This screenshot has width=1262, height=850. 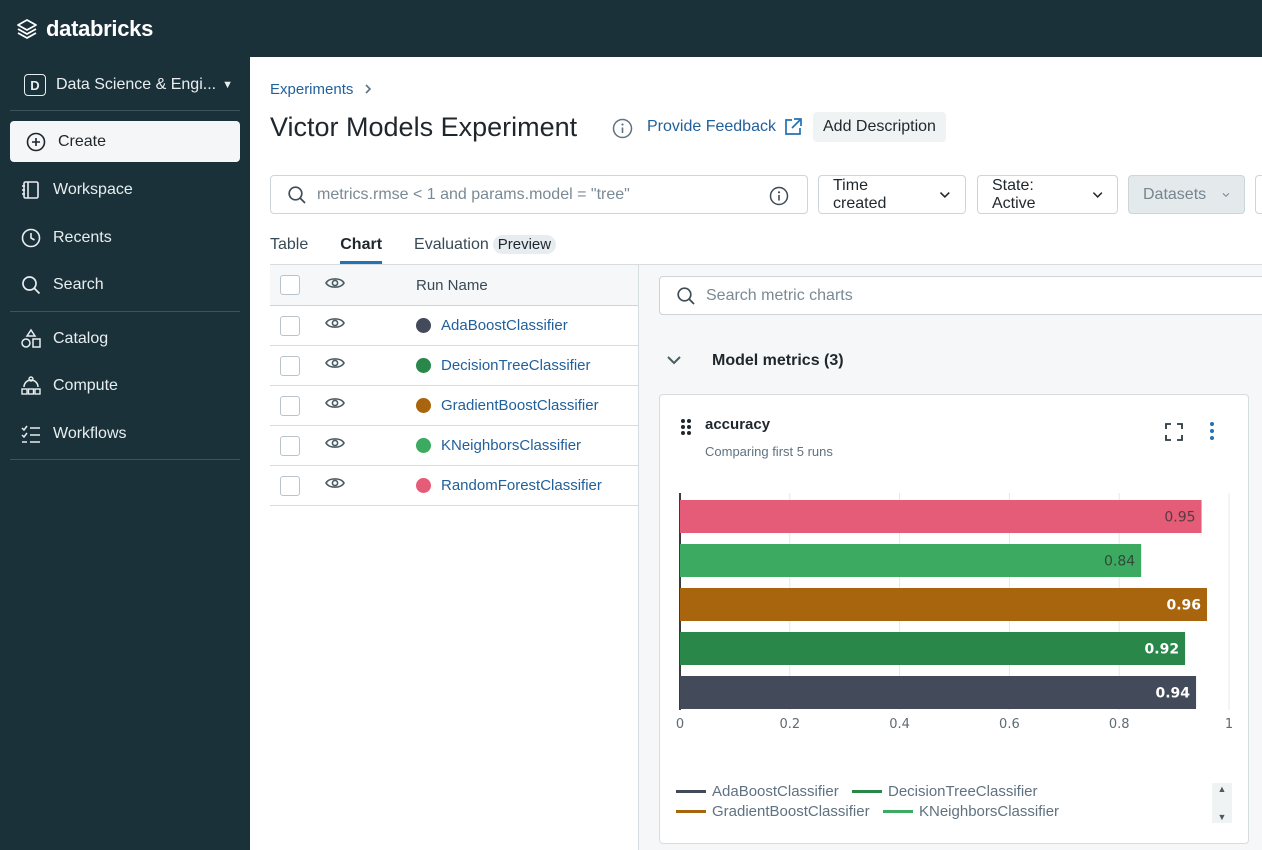 I want to click on more-filters-button, so click(x=1258, y=194).